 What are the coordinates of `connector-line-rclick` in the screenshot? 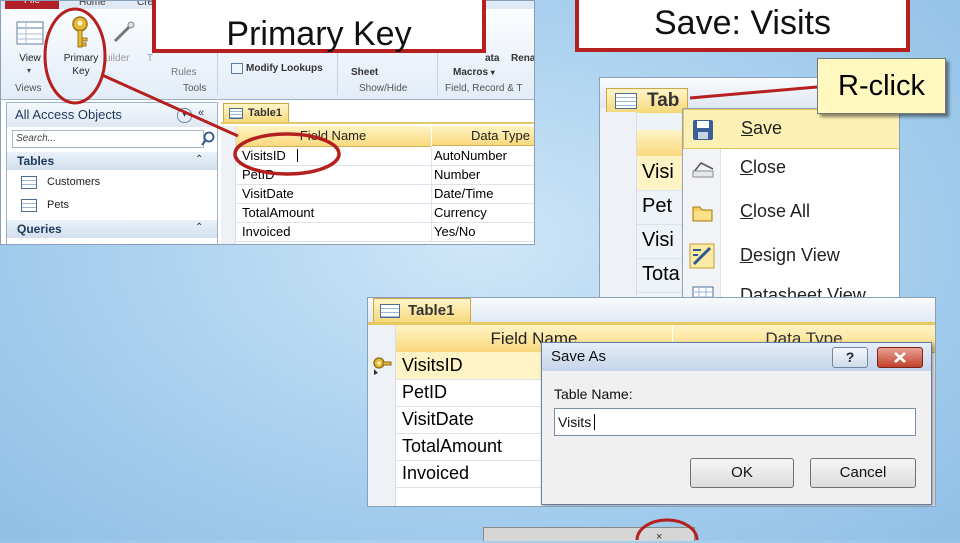 It's located at (753, 92).